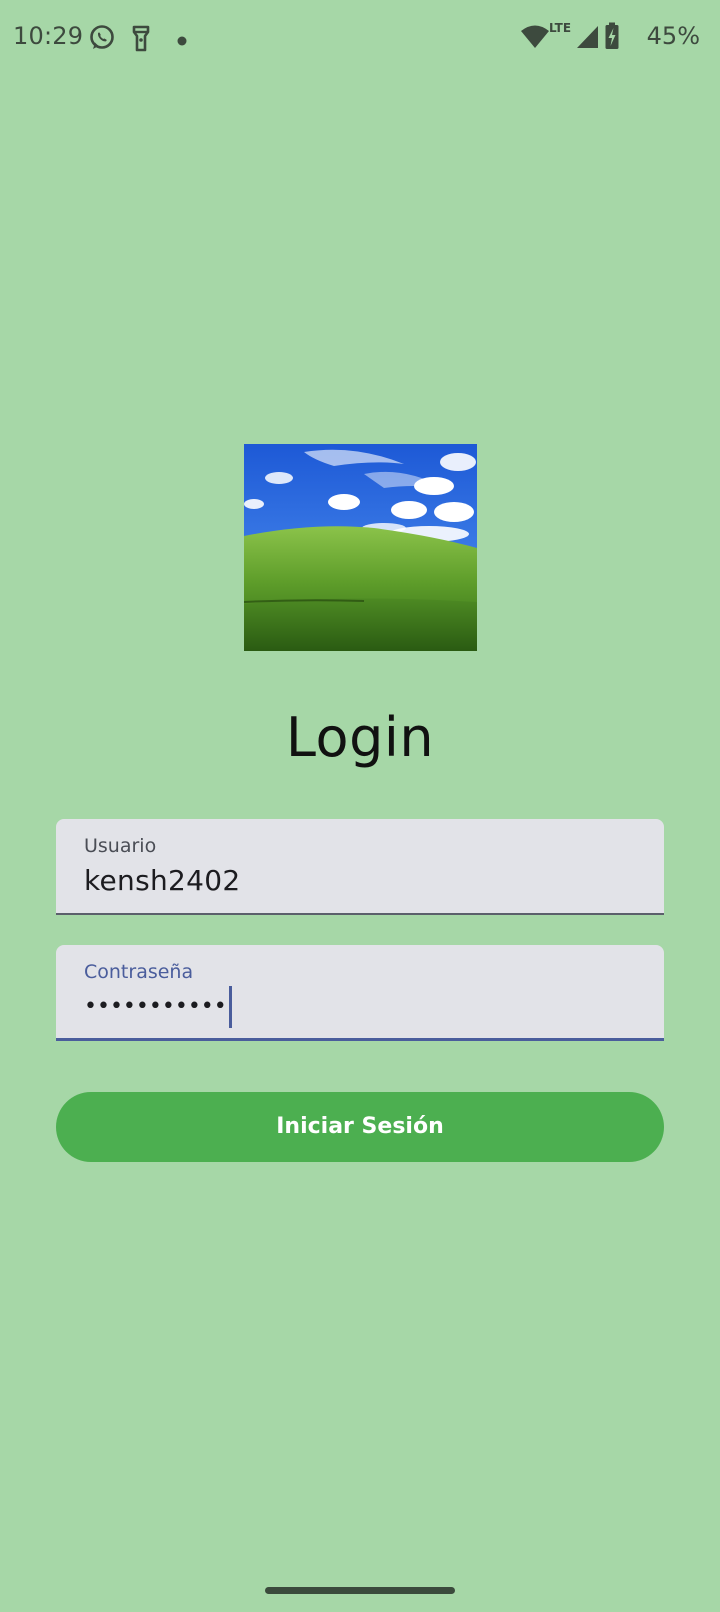 Image resolution: width=720 pixels, height=1612 pixels. I want to click on password-label: Contraseña, so click(139, 972).